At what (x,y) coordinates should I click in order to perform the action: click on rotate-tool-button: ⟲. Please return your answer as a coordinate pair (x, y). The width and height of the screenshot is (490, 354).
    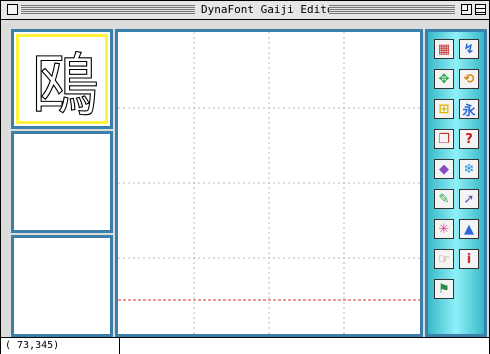
    Looking at the image, I should click on (469, 79).